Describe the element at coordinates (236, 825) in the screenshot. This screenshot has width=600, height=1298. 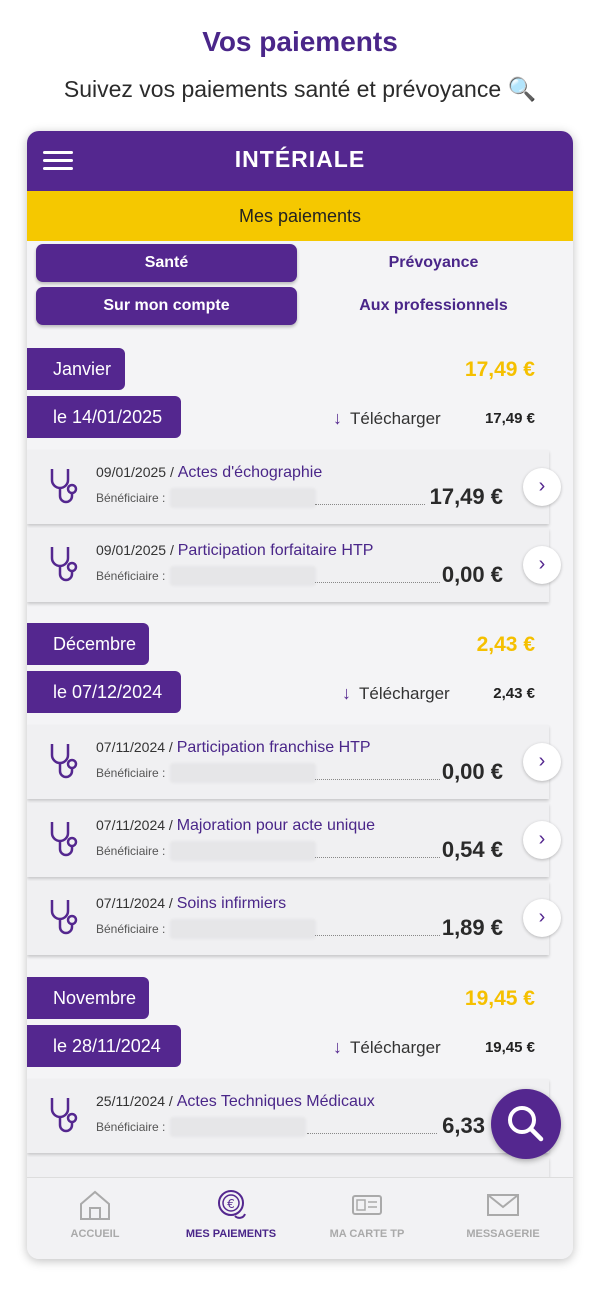
I see `payment-title: 07/11/2024 / Majoration pour acte unique` at that location.